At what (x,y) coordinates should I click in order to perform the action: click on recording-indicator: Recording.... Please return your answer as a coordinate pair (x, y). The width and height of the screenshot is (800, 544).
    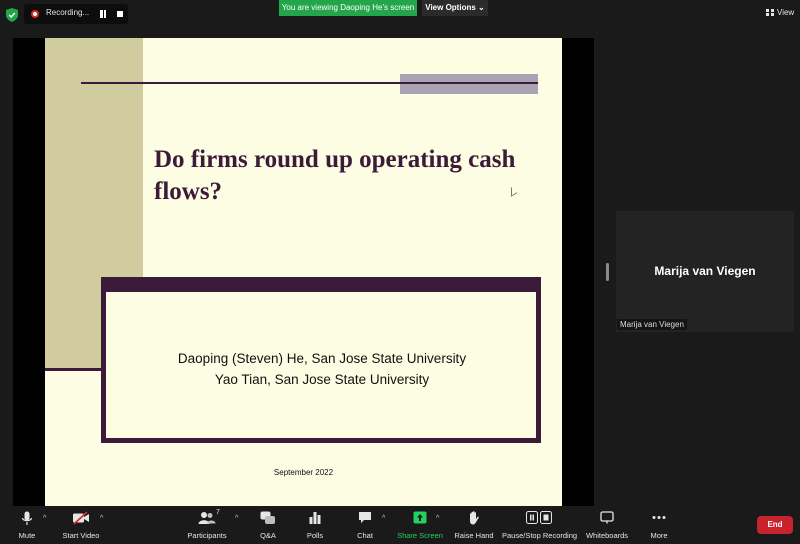
    Looking at the image, I should click on (76, 14).